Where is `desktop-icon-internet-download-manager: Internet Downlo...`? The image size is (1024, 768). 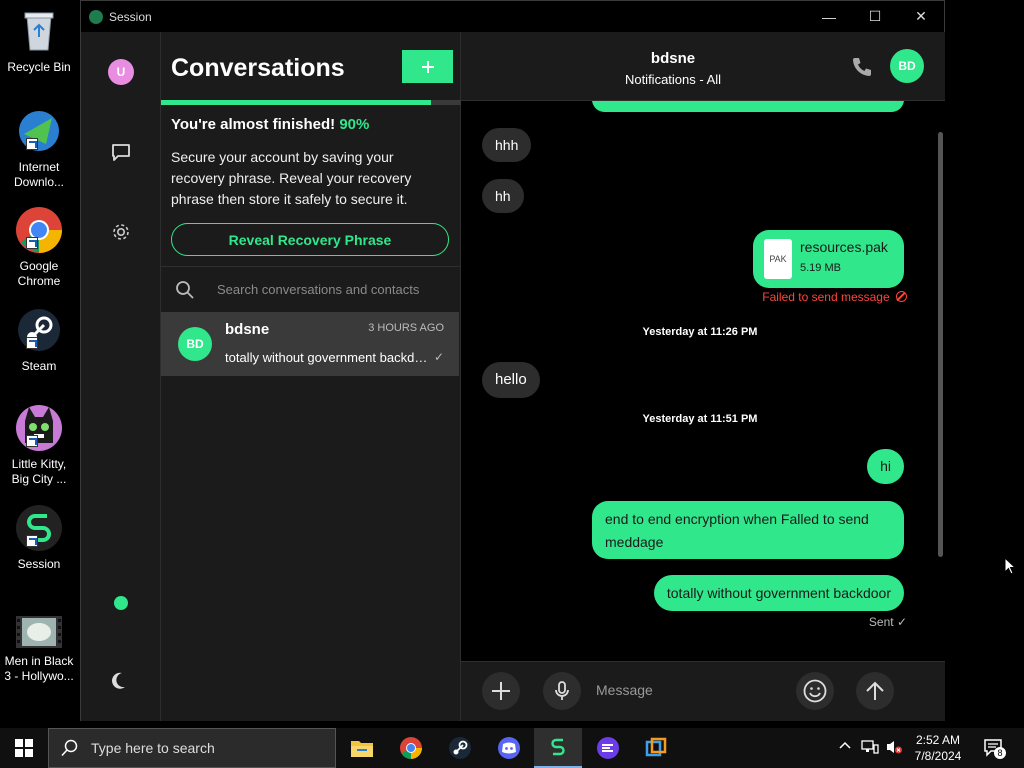
desktop-icon-internet-download-manager: Internet Downlo... is located at coordinates (39, 148).